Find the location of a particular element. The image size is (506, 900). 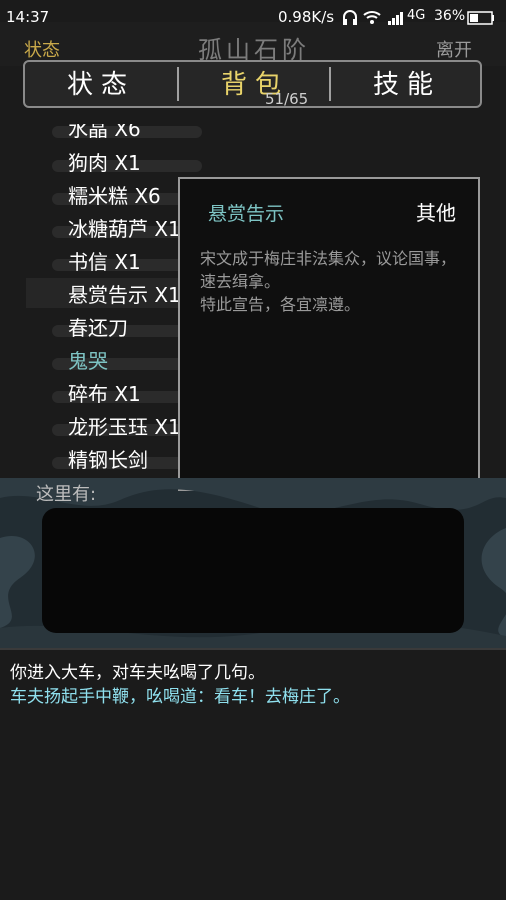

item-label: 水晶 X6 is located at coordinates (104, 132).